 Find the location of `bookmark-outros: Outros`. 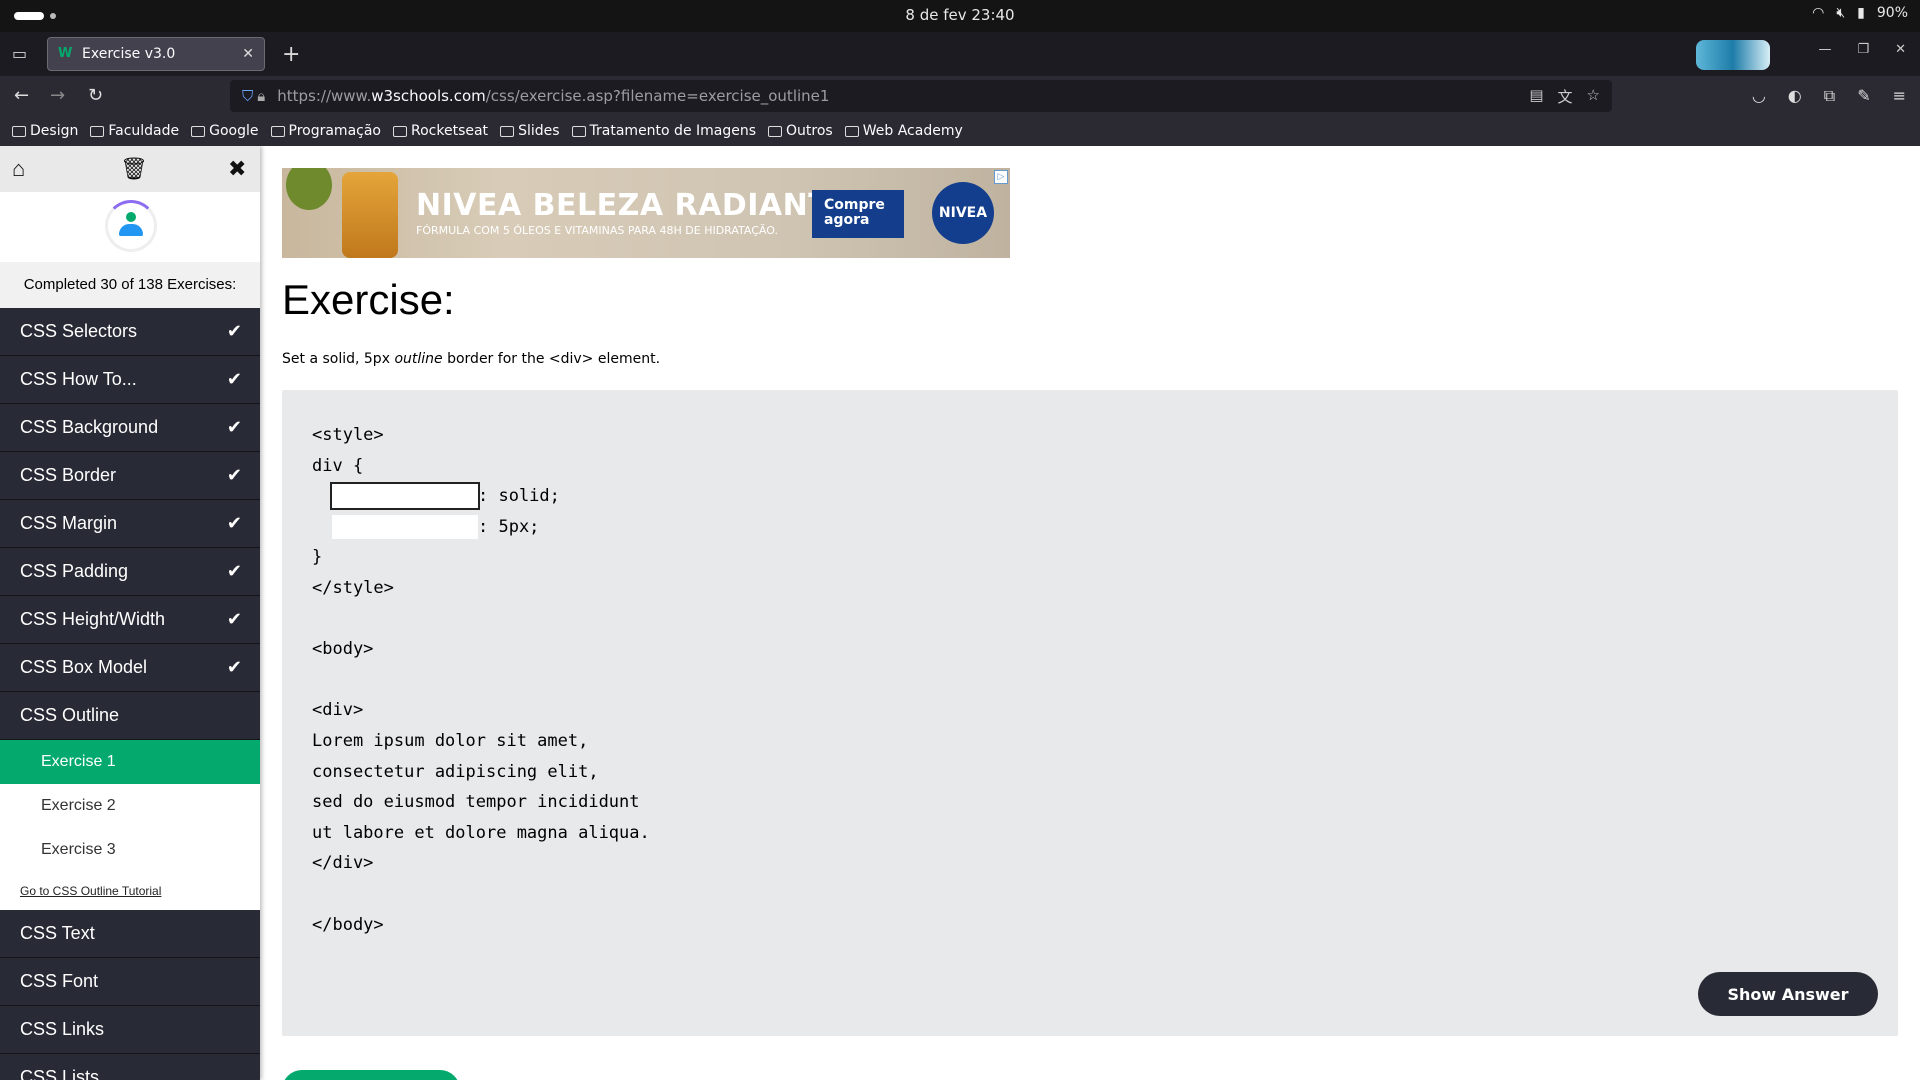

bookmark-outros: Outros is located at coordinates (800, 131).